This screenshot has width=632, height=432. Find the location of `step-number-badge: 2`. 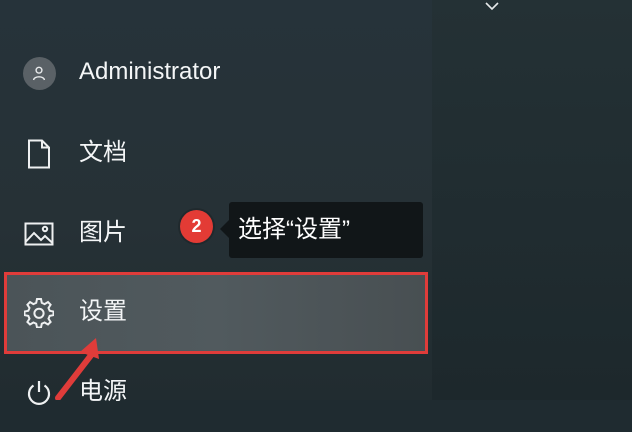

step-number-badge: 2 is located at coordinates (196, 226).